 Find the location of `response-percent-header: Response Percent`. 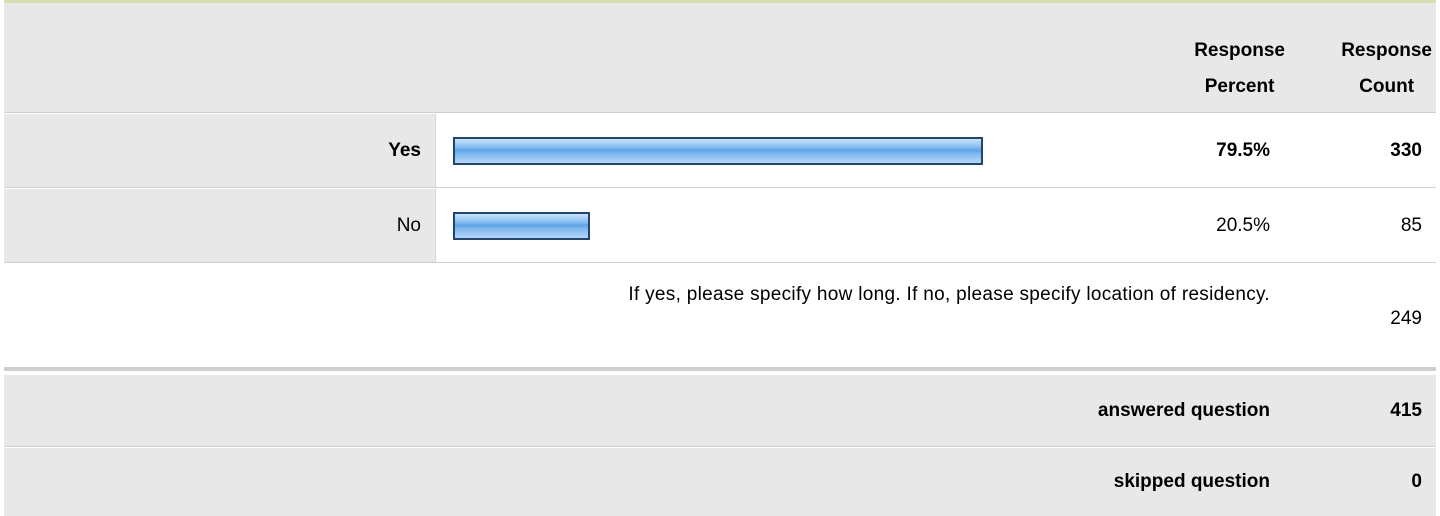

response-percent-header: Response Percent is located at coordinates (1239, 68).